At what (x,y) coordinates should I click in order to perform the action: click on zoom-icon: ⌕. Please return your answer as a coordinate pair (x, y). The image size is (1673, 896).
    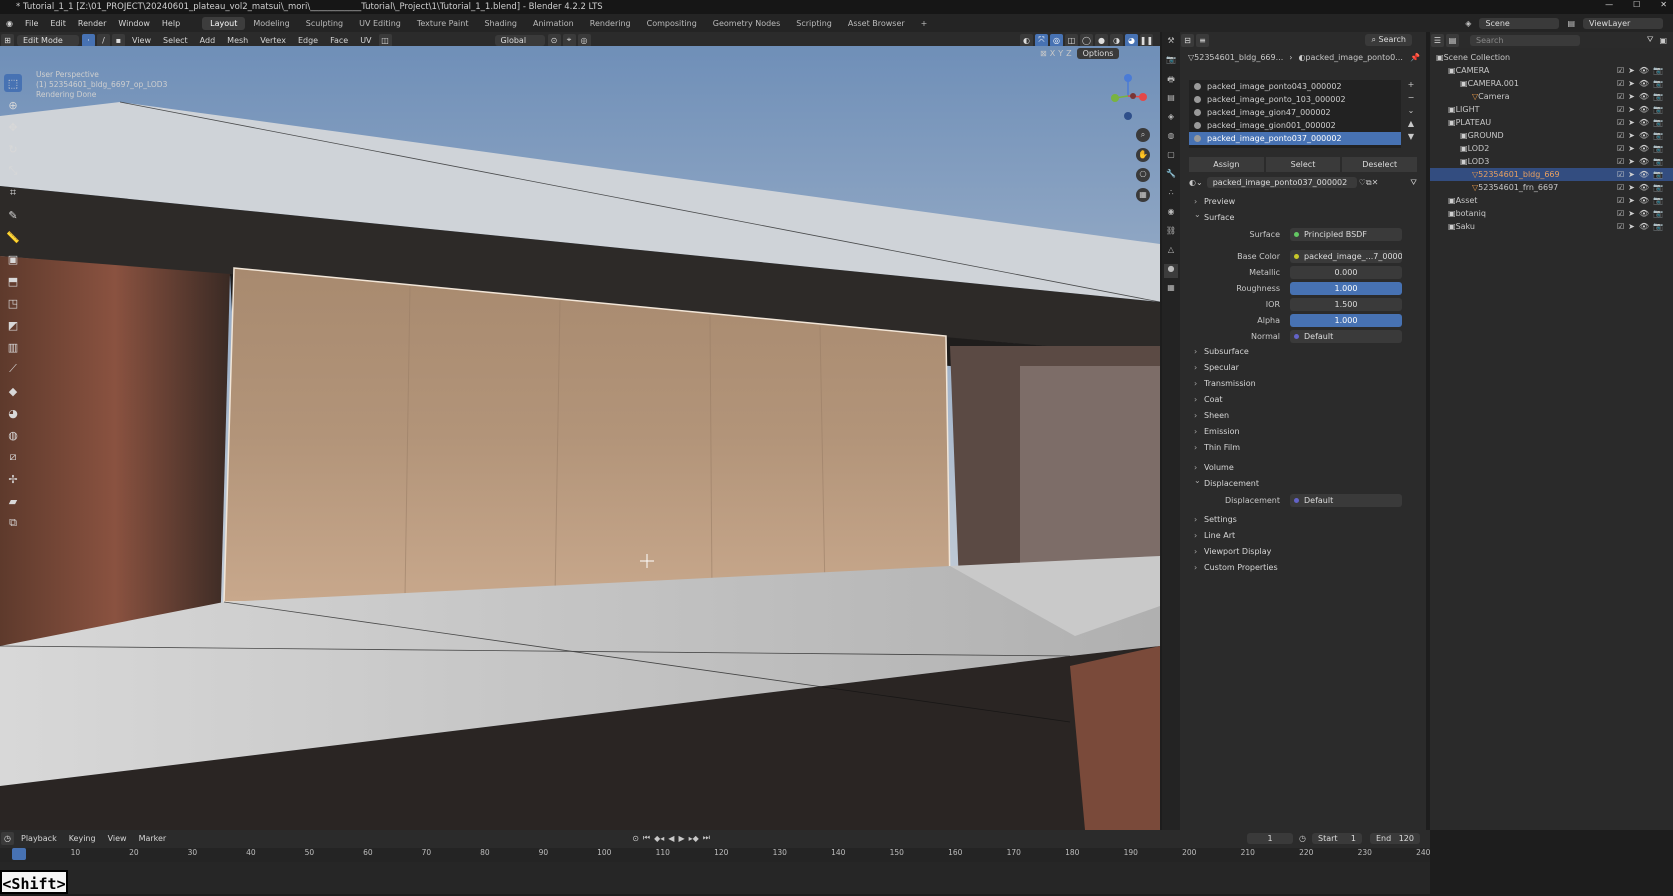
    Looking at the image, I should click on (1143, 135).